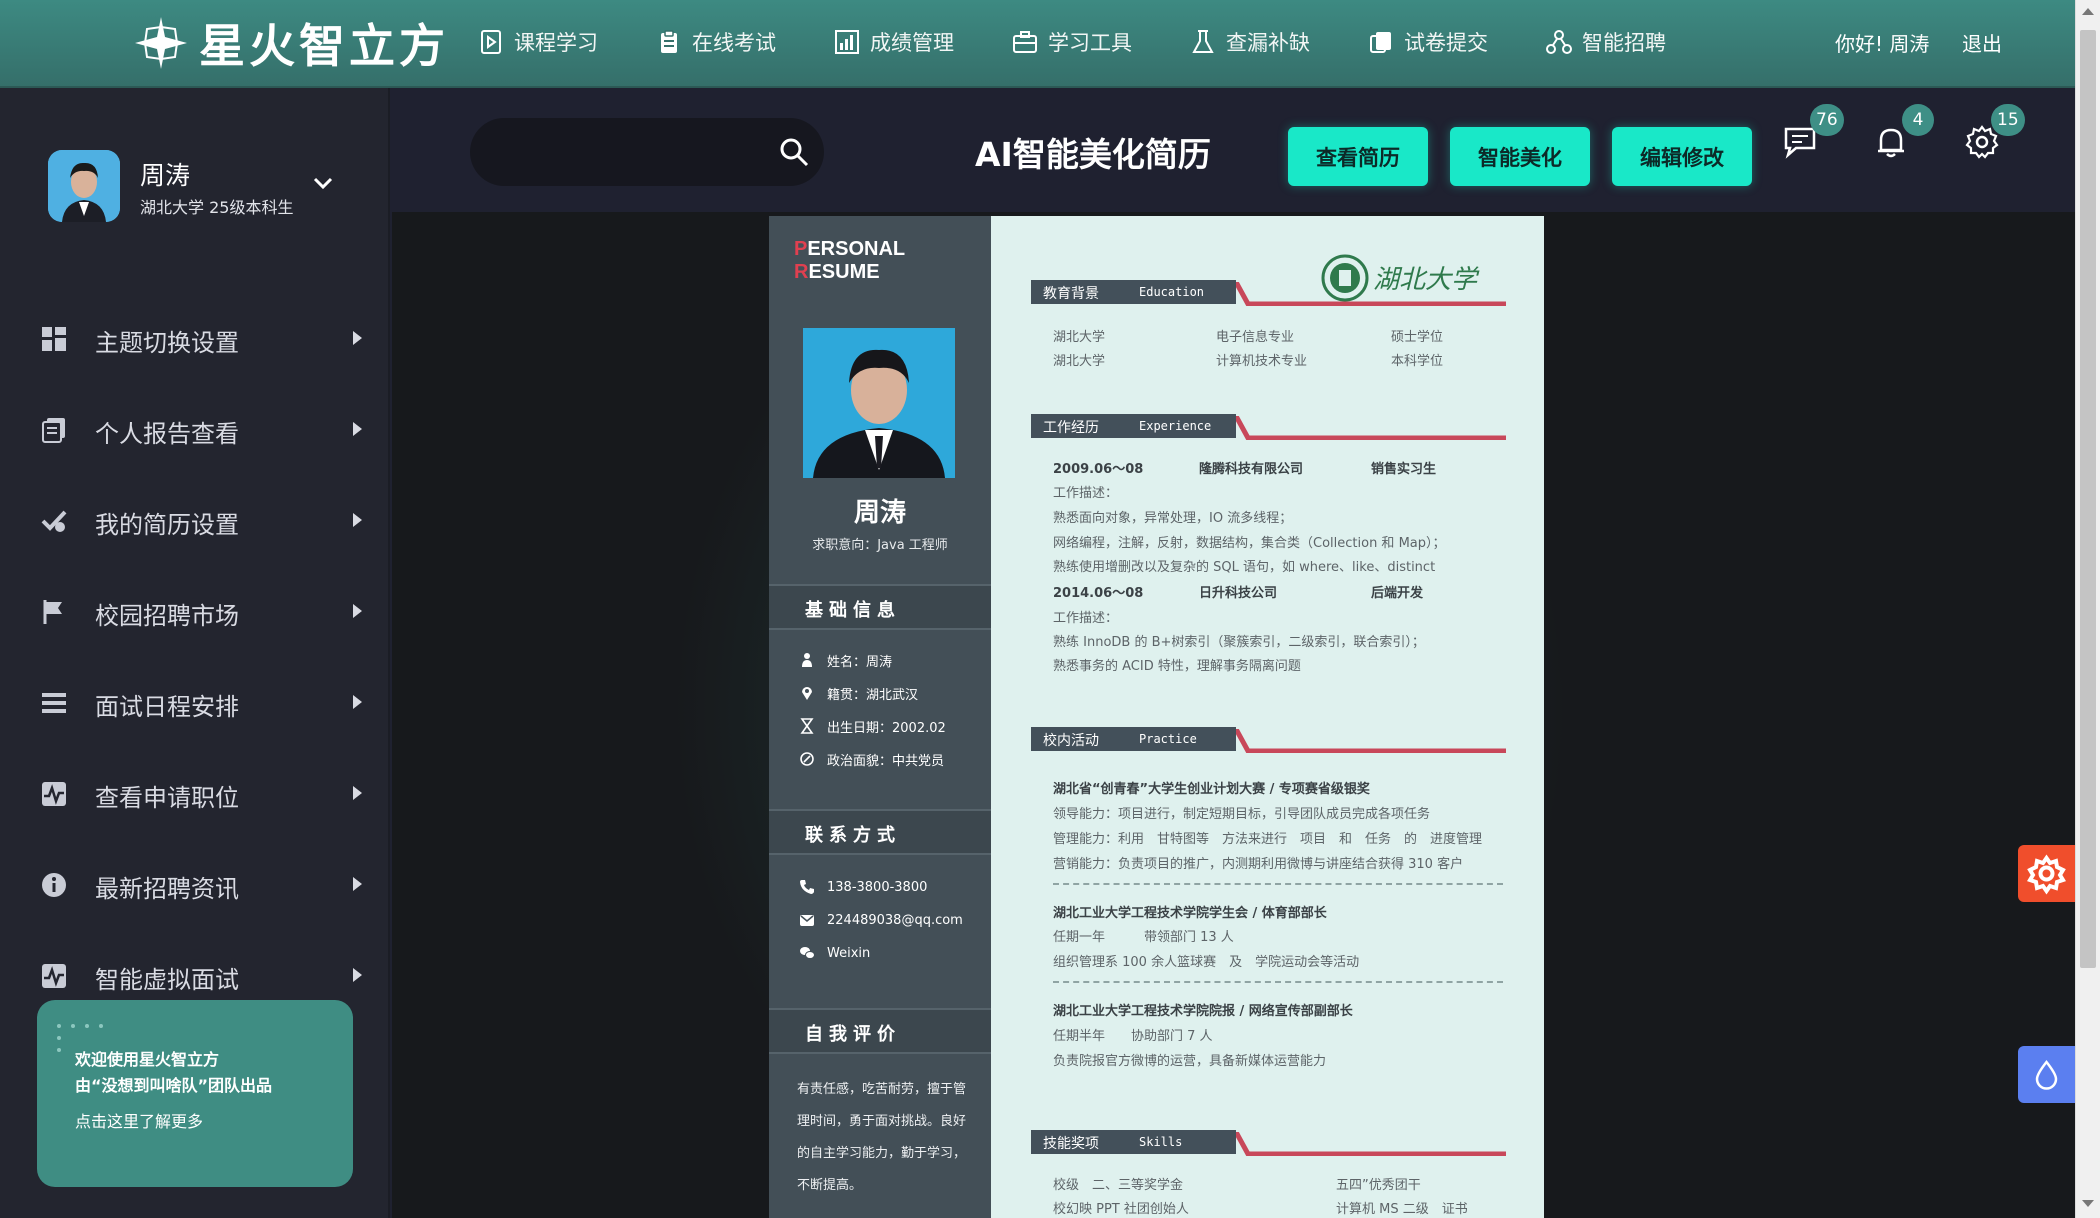 The height and width of the screenshot is (1218, 2100). I want to click on resume-section-basic: 基础信息, so click(880, 607).